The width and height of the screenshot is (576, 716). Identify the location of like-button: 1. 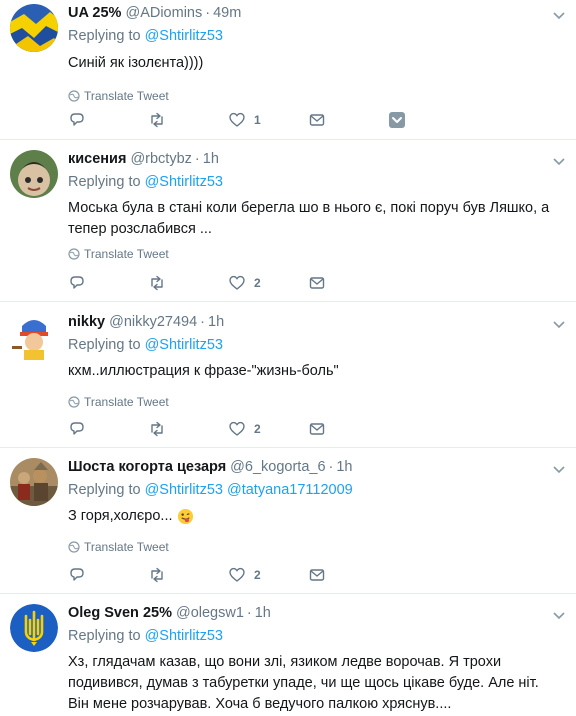
(268, 120).